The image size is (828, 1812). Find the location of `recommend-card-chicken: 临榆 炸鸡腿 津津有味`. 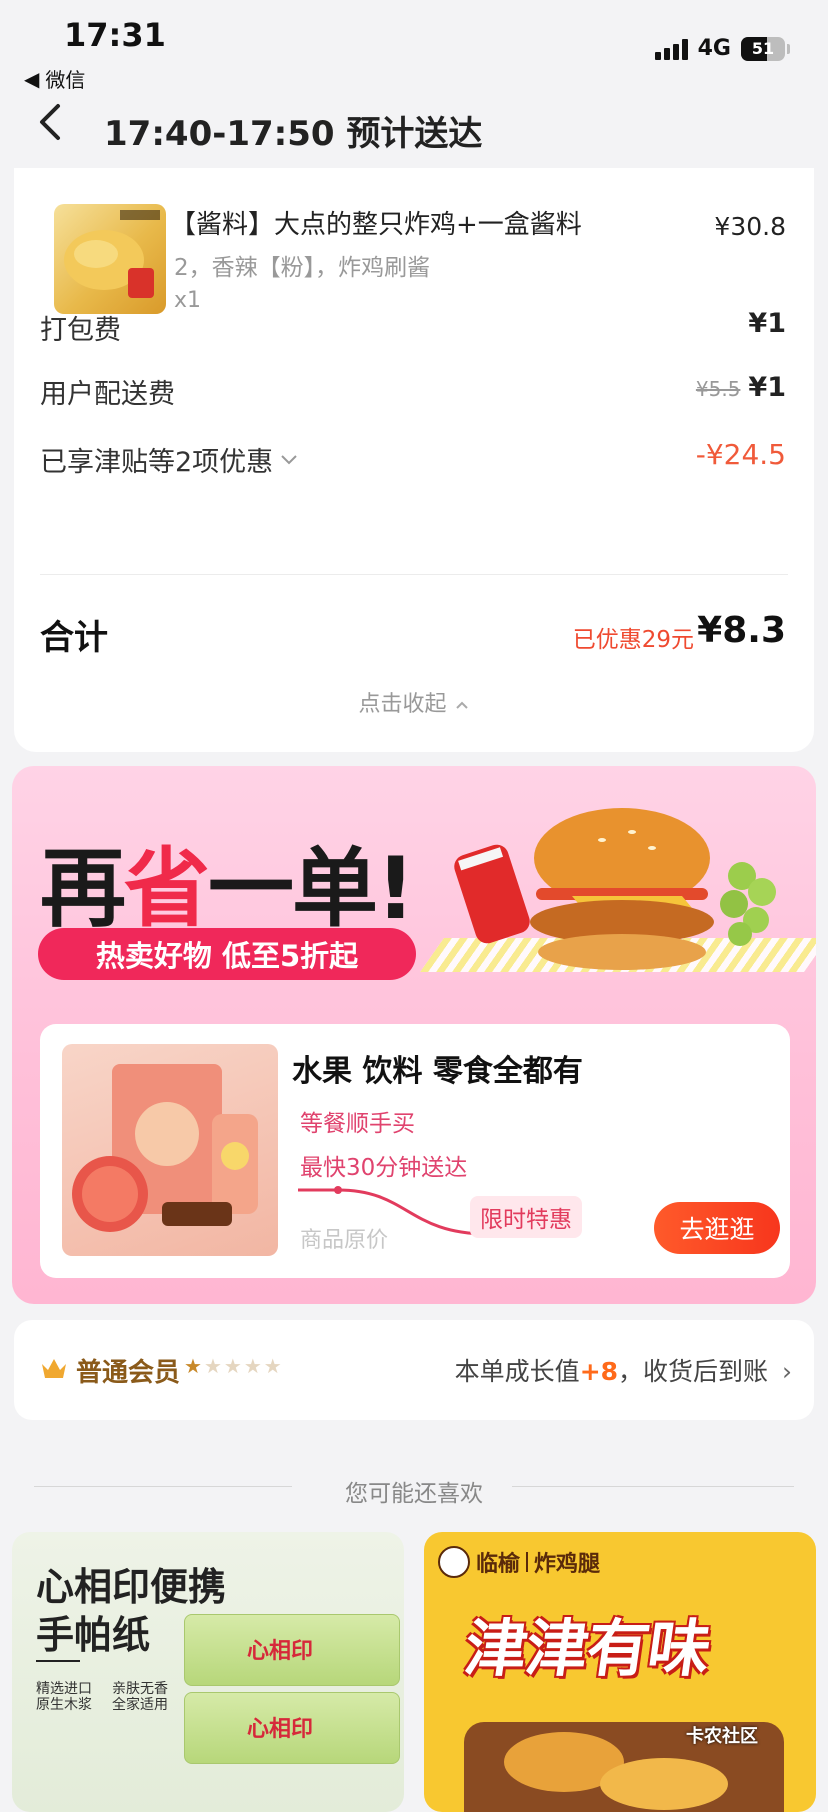

recommend-card-chicken: 临榆 炸鸡腿 津津有味 is located at coordinates (620, 1672).